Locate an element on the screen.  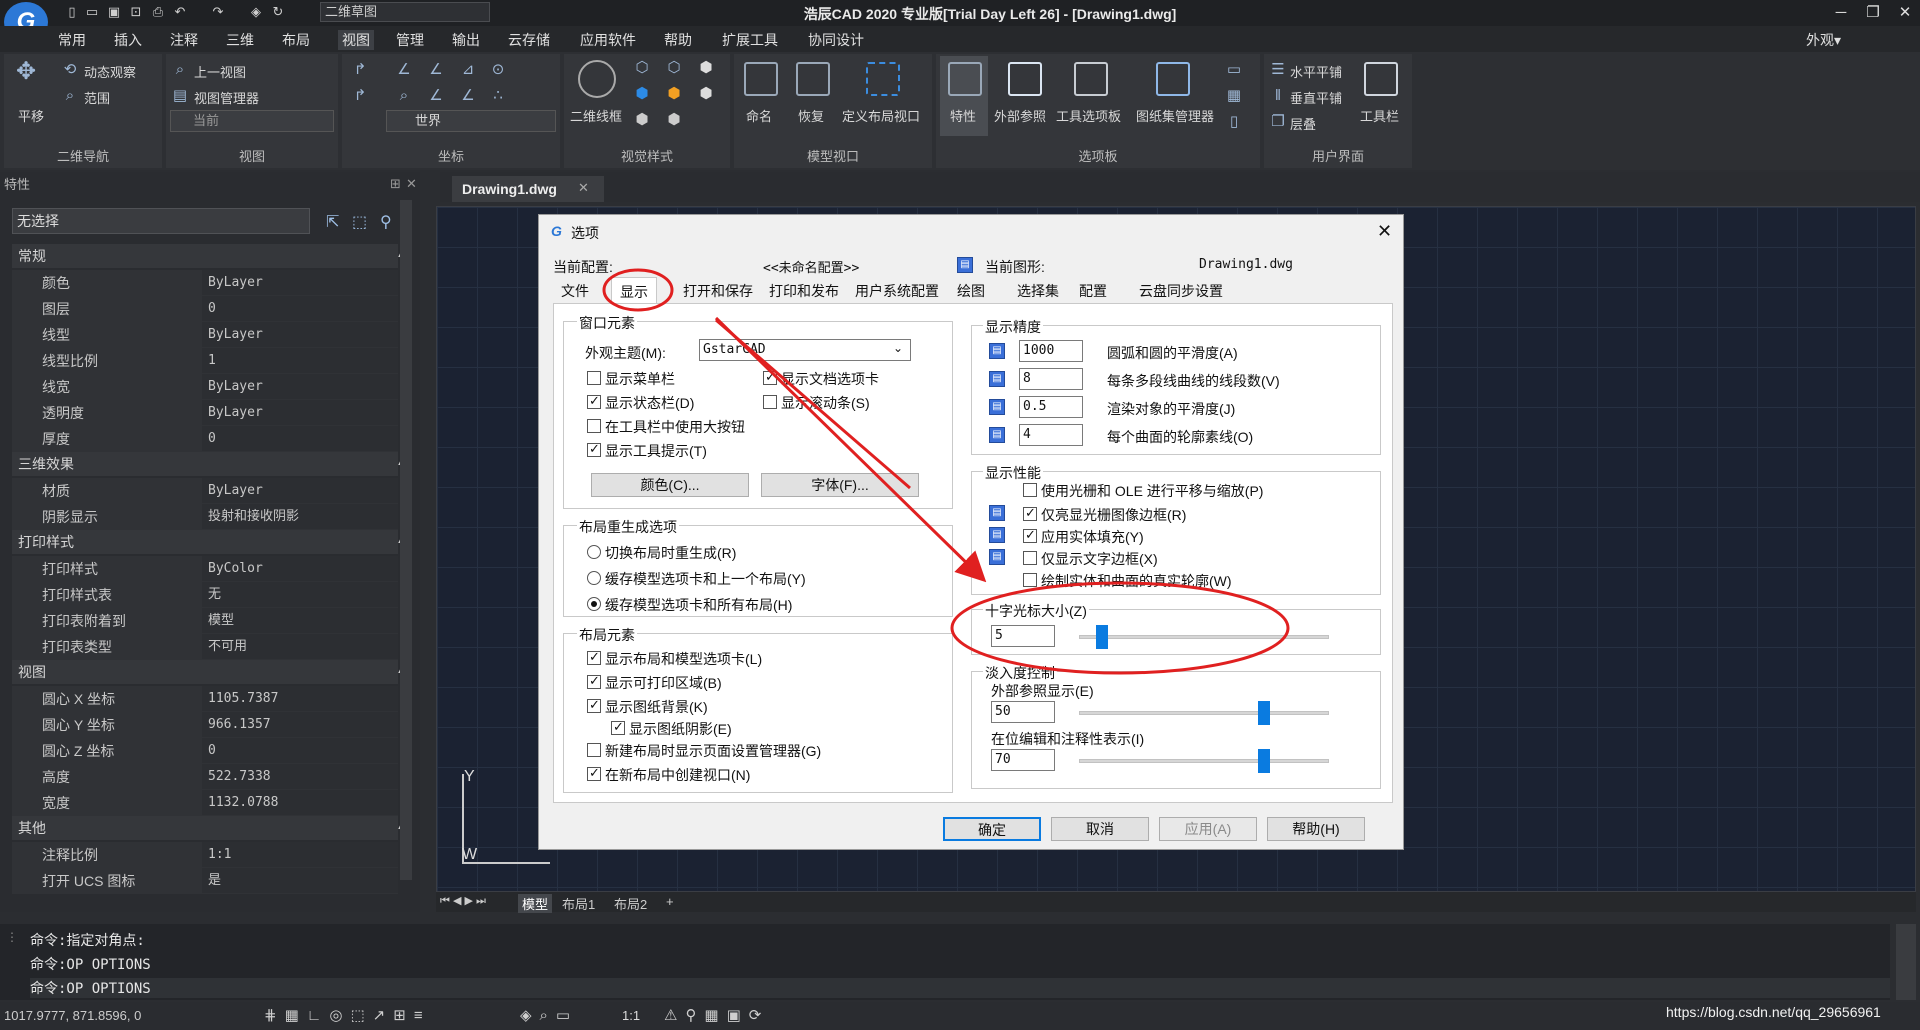
large-buttons-checkbox is located at coordinates (594, 426).